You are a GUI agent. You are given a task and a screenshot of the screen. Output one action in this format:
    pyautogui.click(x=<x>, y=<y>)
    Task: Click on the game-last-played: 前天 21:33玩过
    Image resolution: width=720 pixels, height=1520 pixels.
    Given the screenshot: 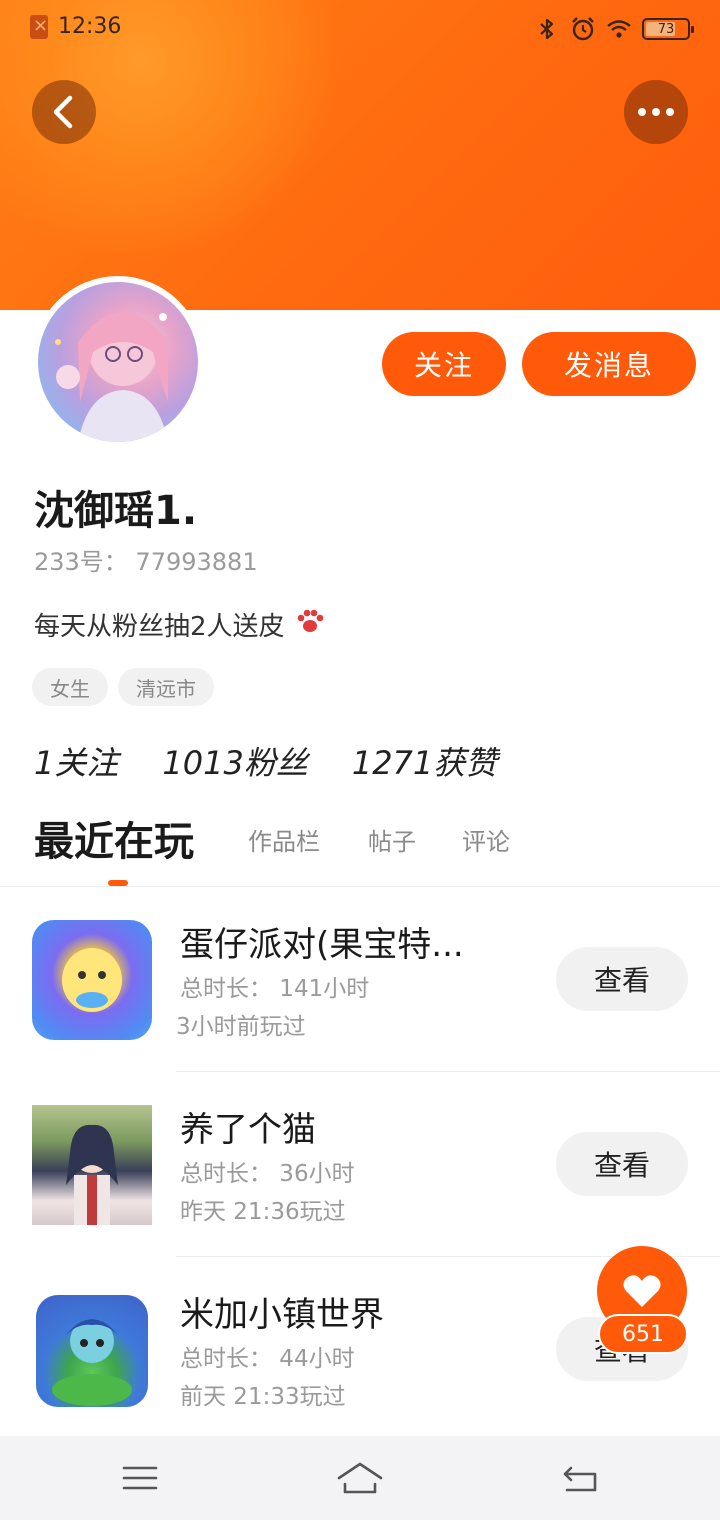 What is the action you would take?
    pyautogui.click(x=263, y=1397)
    